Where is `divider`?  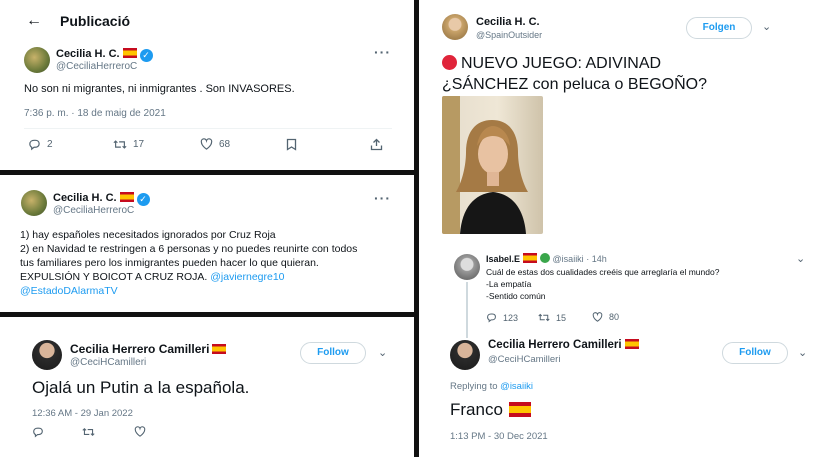
divider is located at coordinates (208, 128).